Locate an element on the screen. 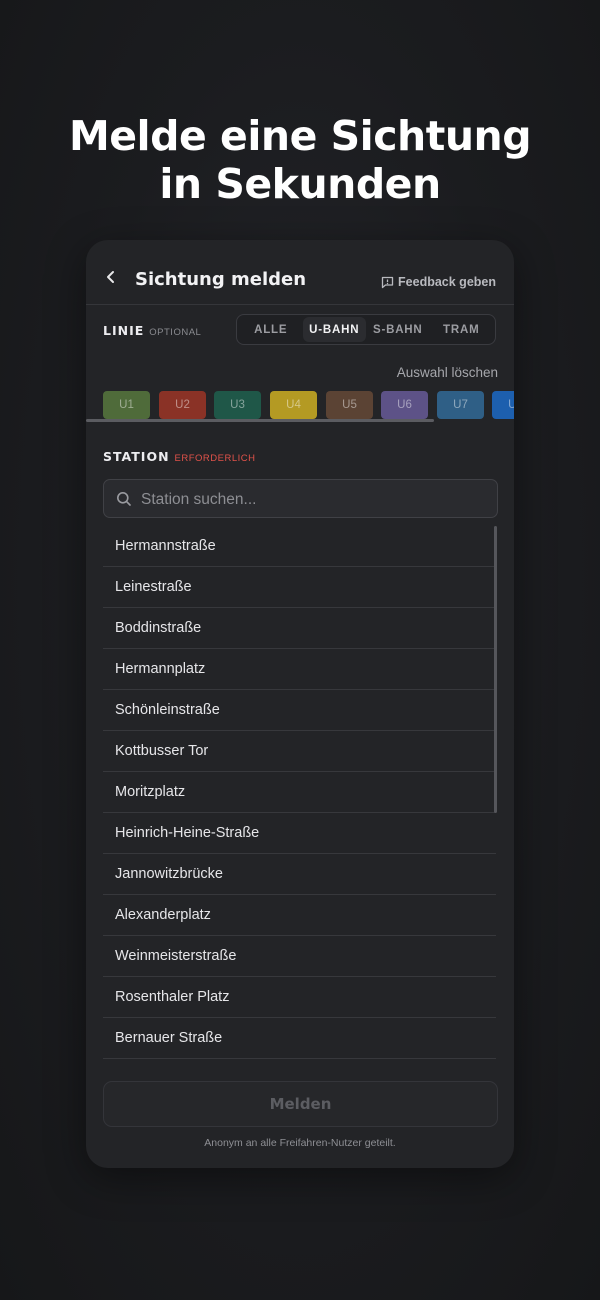  tab-s-bahn: S-BAHN is located at coordinates (398, 329).